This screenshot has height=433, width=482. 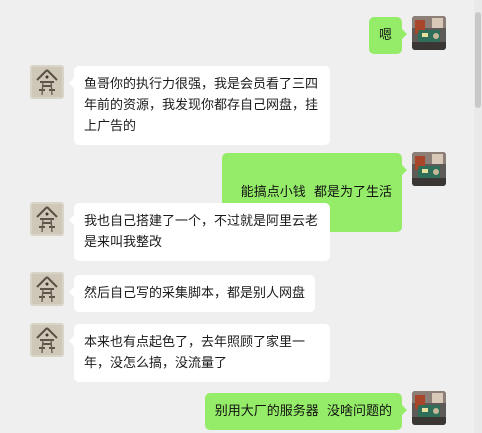 What do you see at coordinates (316, 192) in the screenshot?
I see `message-text: 能搞点小钱 都是为了生活` at bounding box center [316, 192].